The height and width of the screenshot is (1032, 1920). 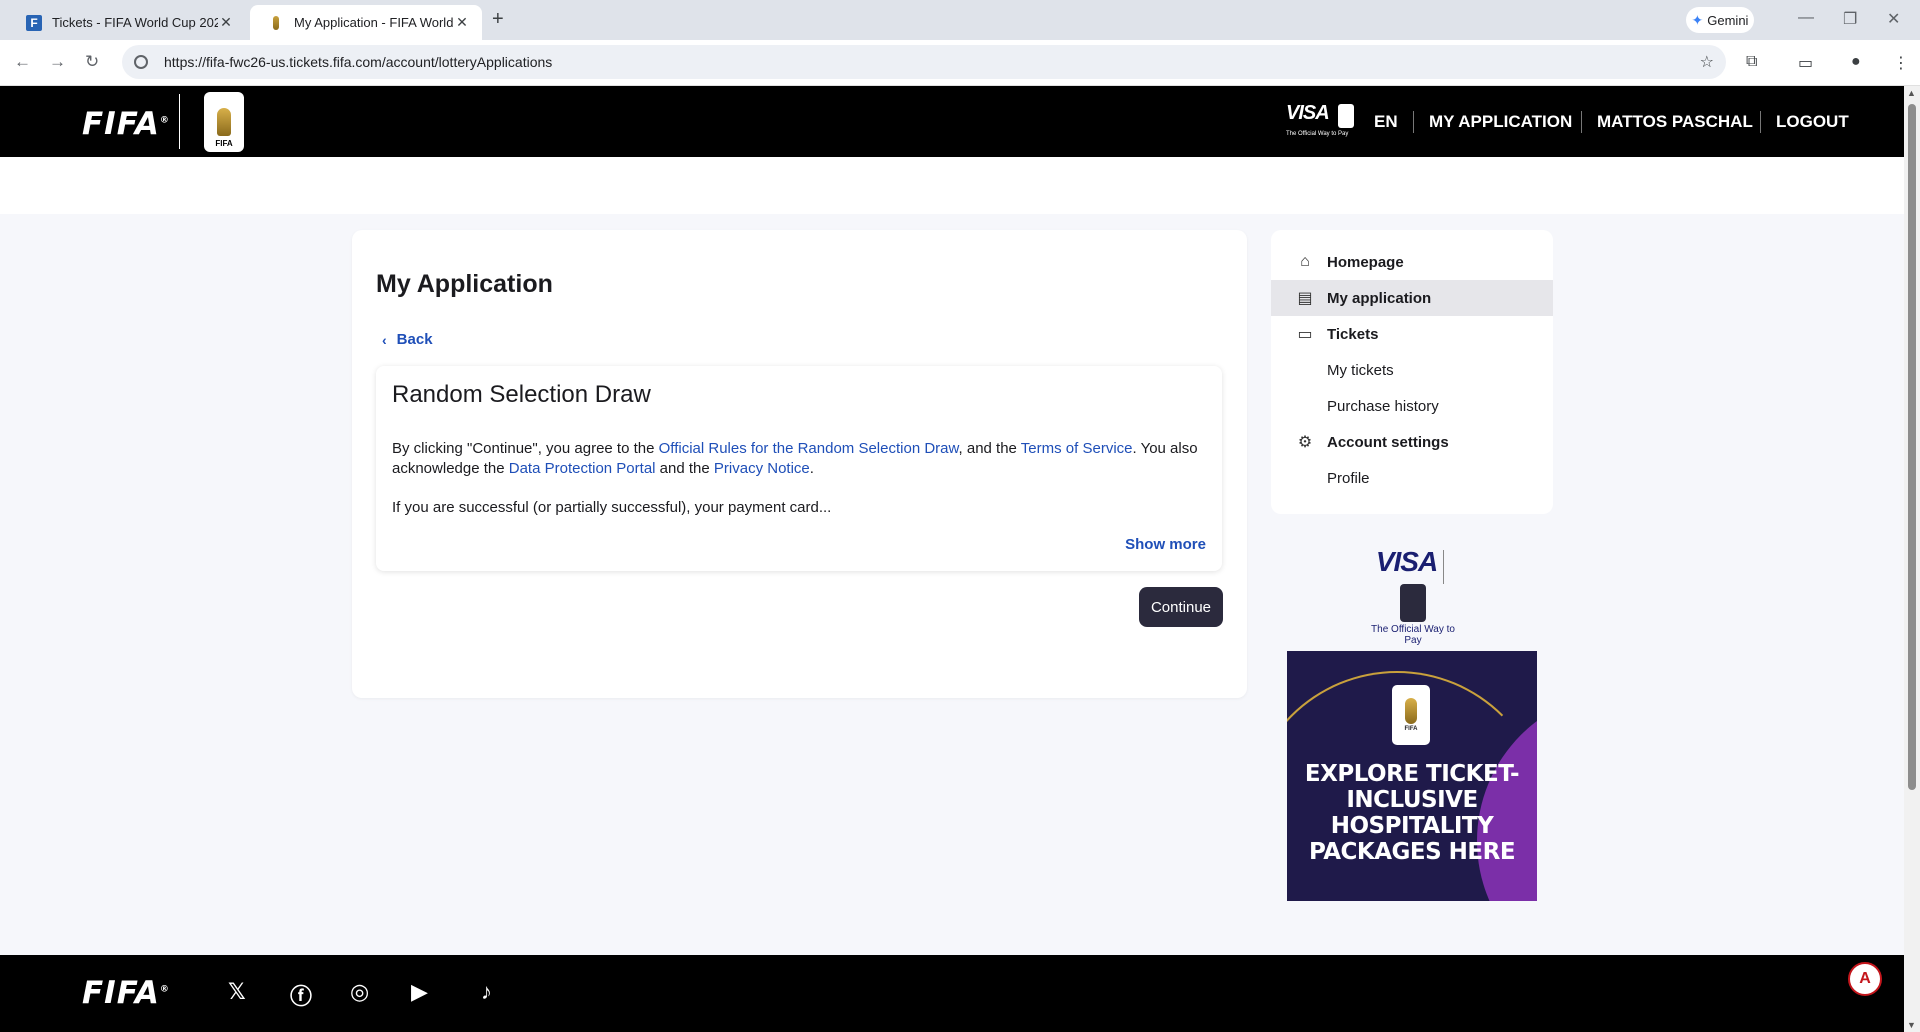 I want to click on reload-icon: ↻, so click(x=92, y=62).